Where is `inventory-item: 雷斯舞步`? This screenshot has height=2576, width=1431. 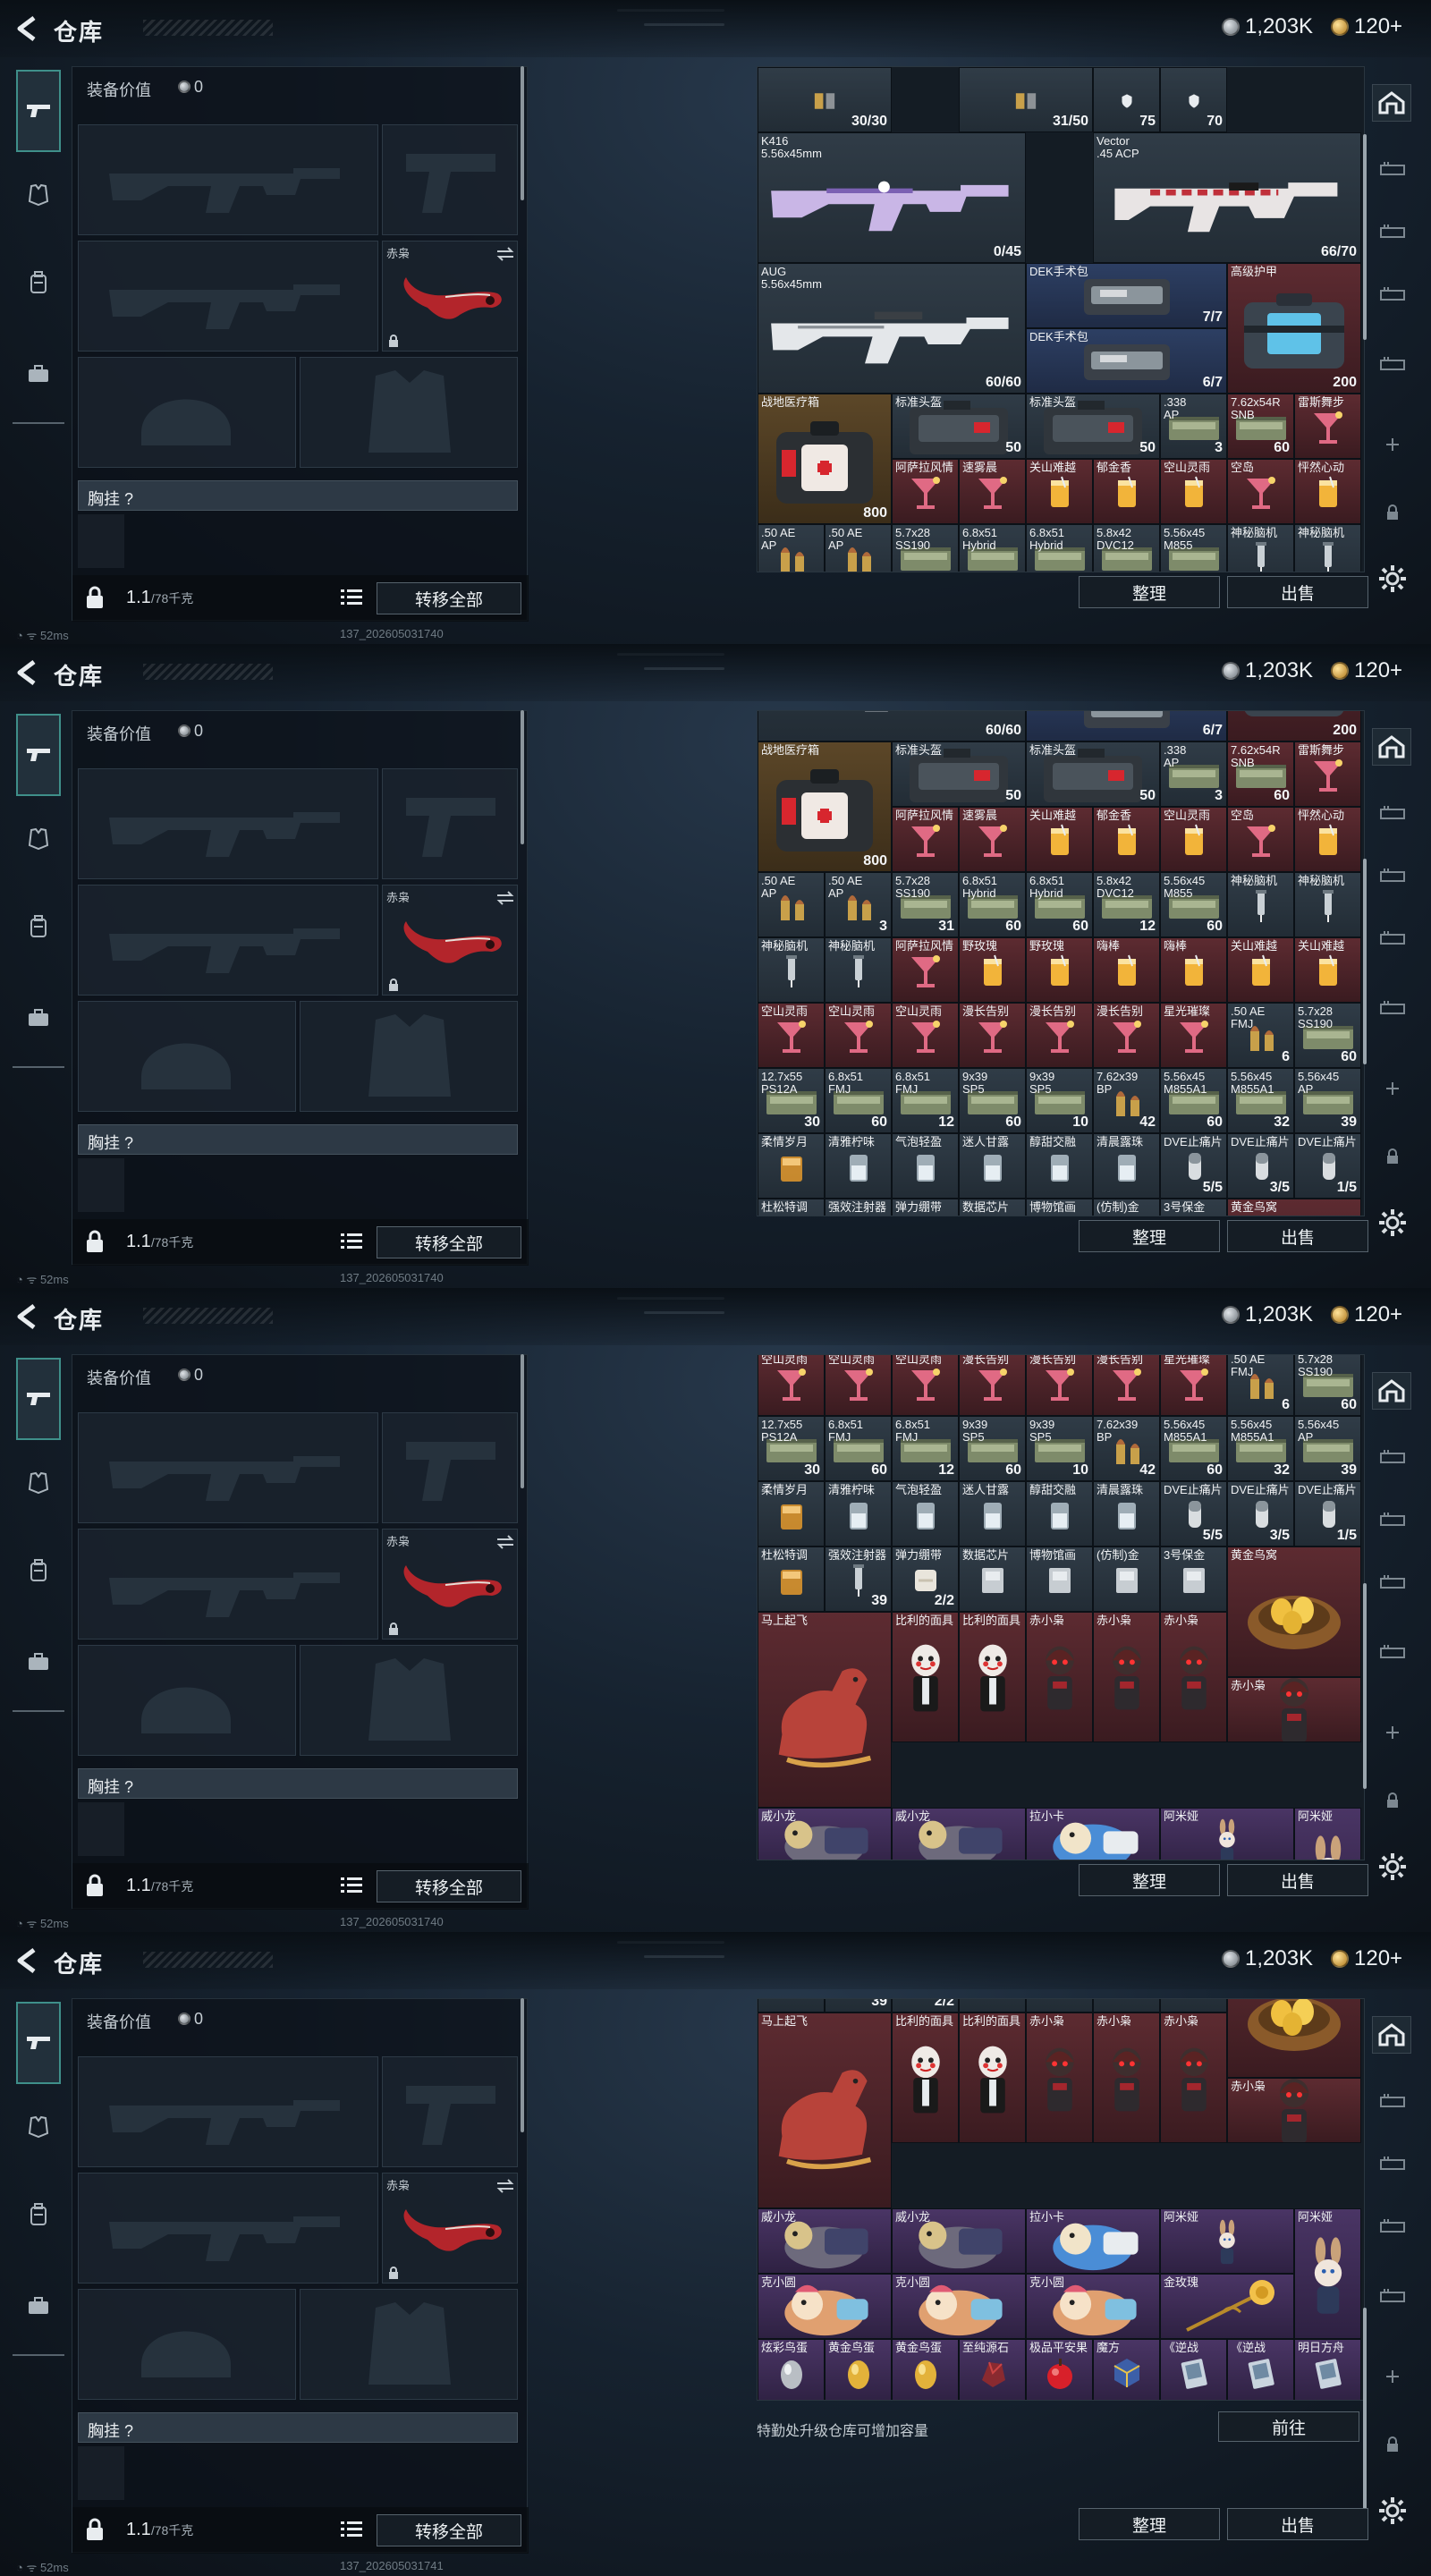 inventory-item: 雷斯舞步 is located at coordinates (1327, 774).